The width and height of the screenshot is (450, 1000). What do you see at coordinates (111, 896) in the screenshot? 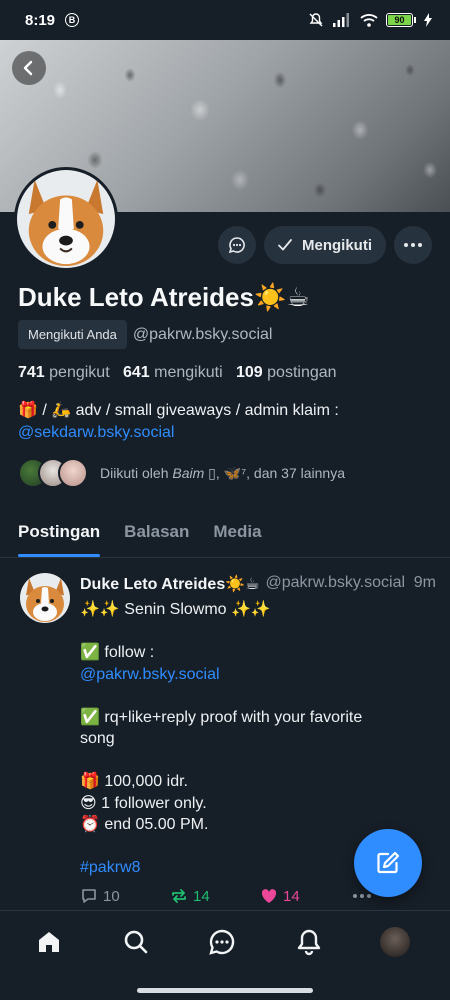
I see `reply-count: 10` at bounding box center [111, 896].